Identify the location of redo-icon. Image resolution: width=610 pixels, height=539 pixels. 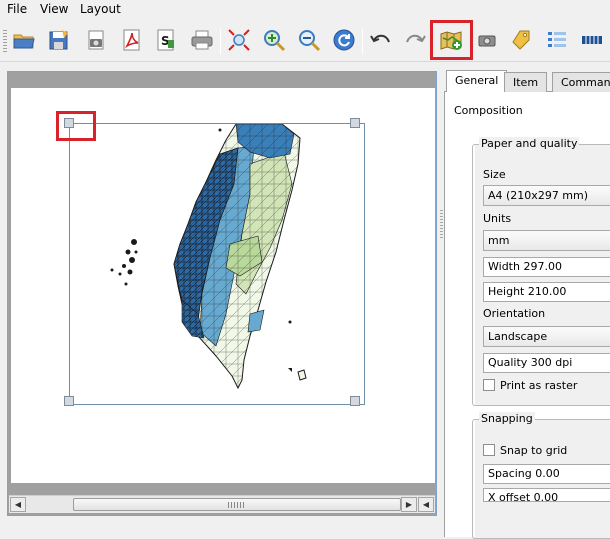
(415, 40).